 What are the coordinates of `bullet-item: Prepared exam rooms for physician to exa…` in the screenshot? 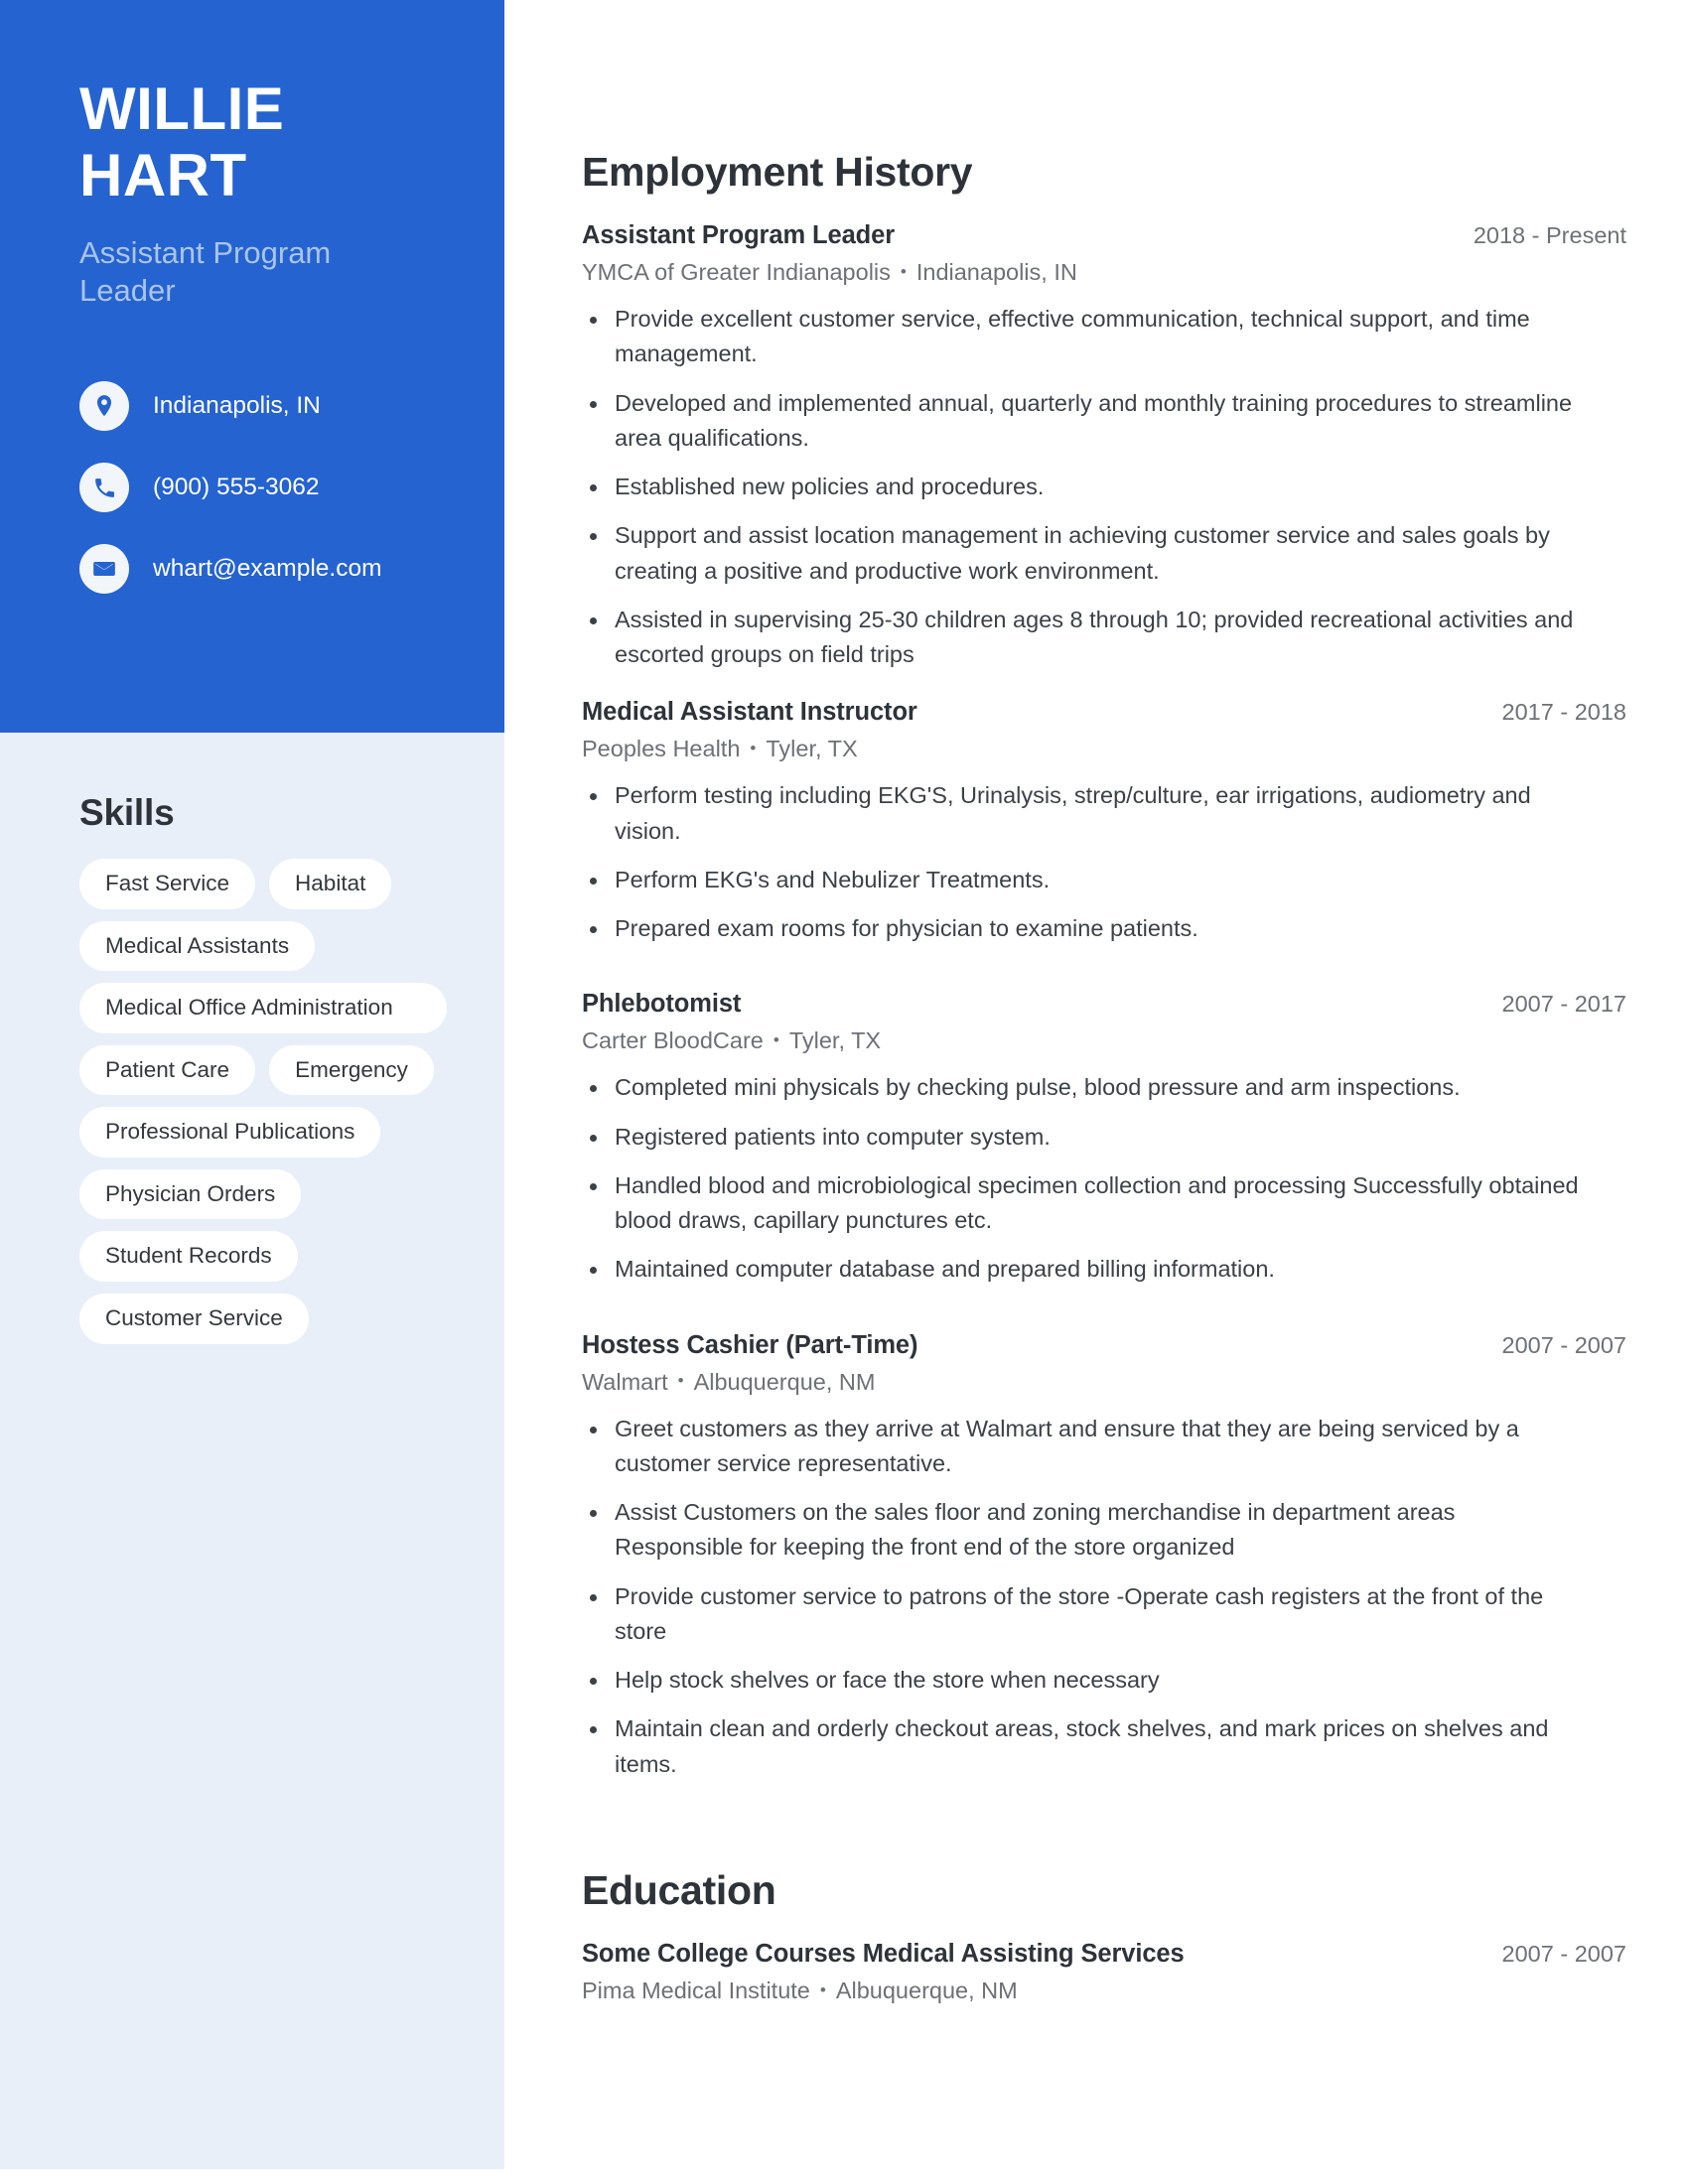 It's located at (1083, 928).